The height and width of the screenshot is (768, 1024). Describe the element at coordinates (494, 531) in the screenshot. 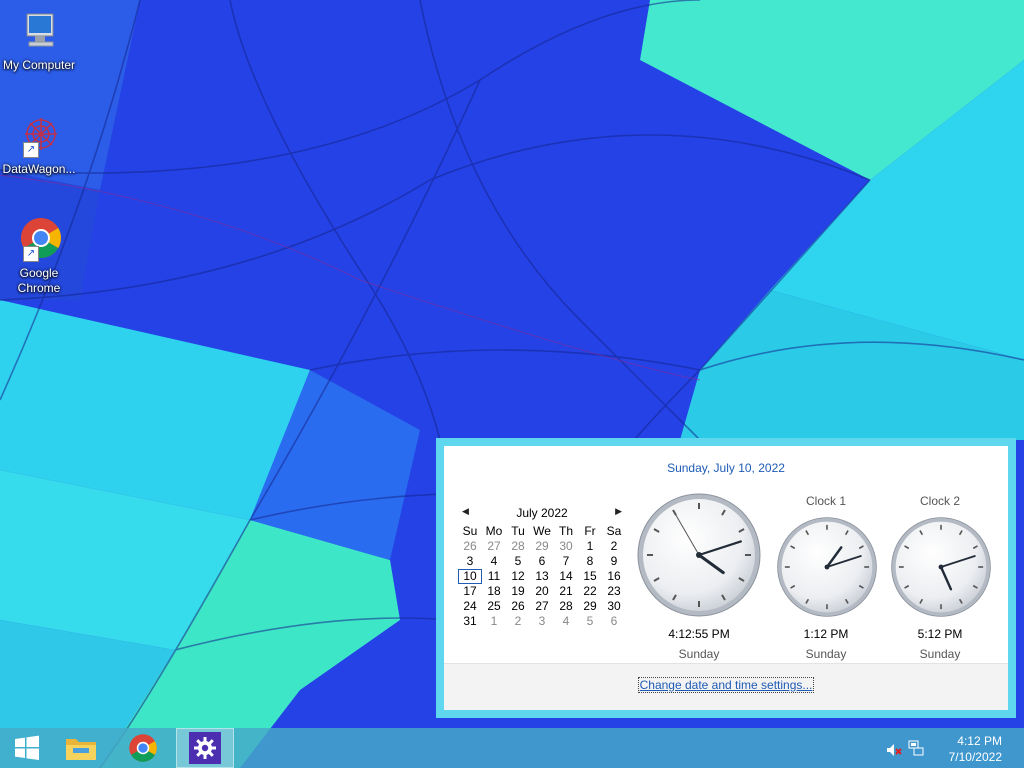

I see `weekday-header: Mo` at that location.